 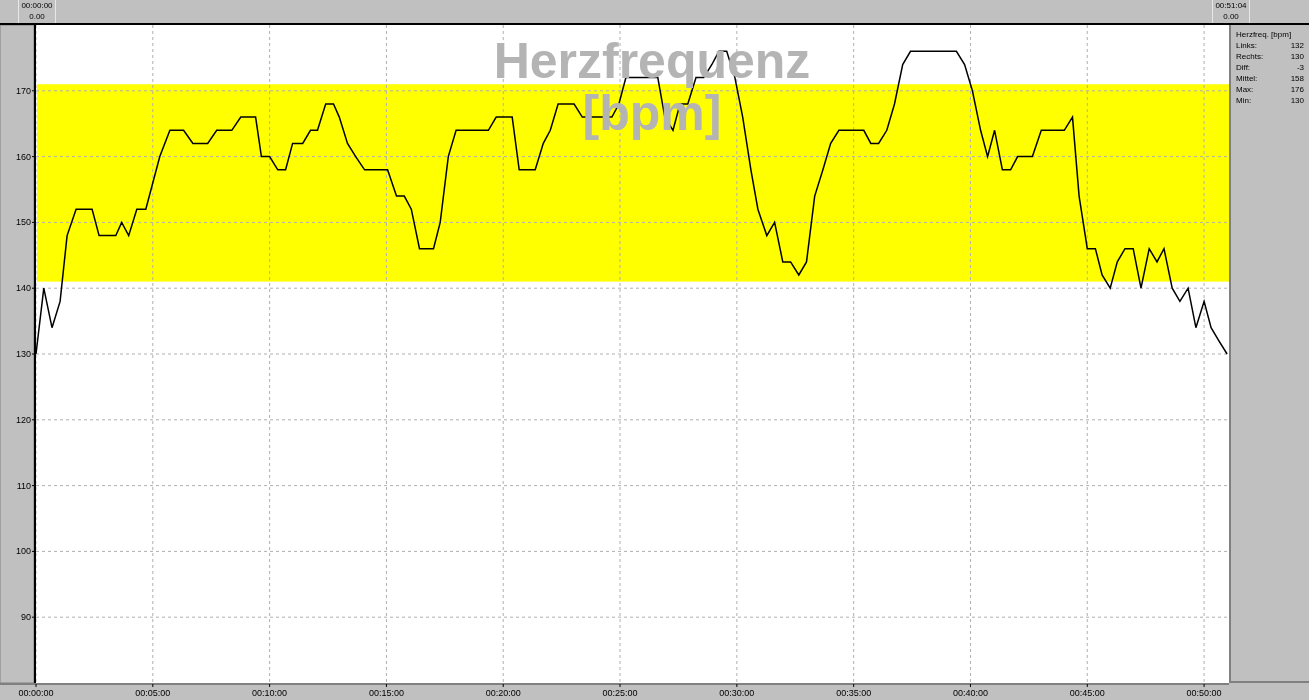 I want to click on stat-value: -3, so click(x=1300, y=67).